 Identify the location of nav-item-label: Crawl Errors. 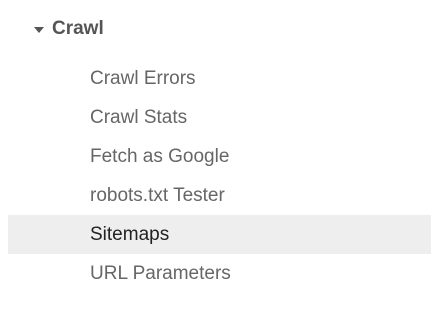
(143, 78).